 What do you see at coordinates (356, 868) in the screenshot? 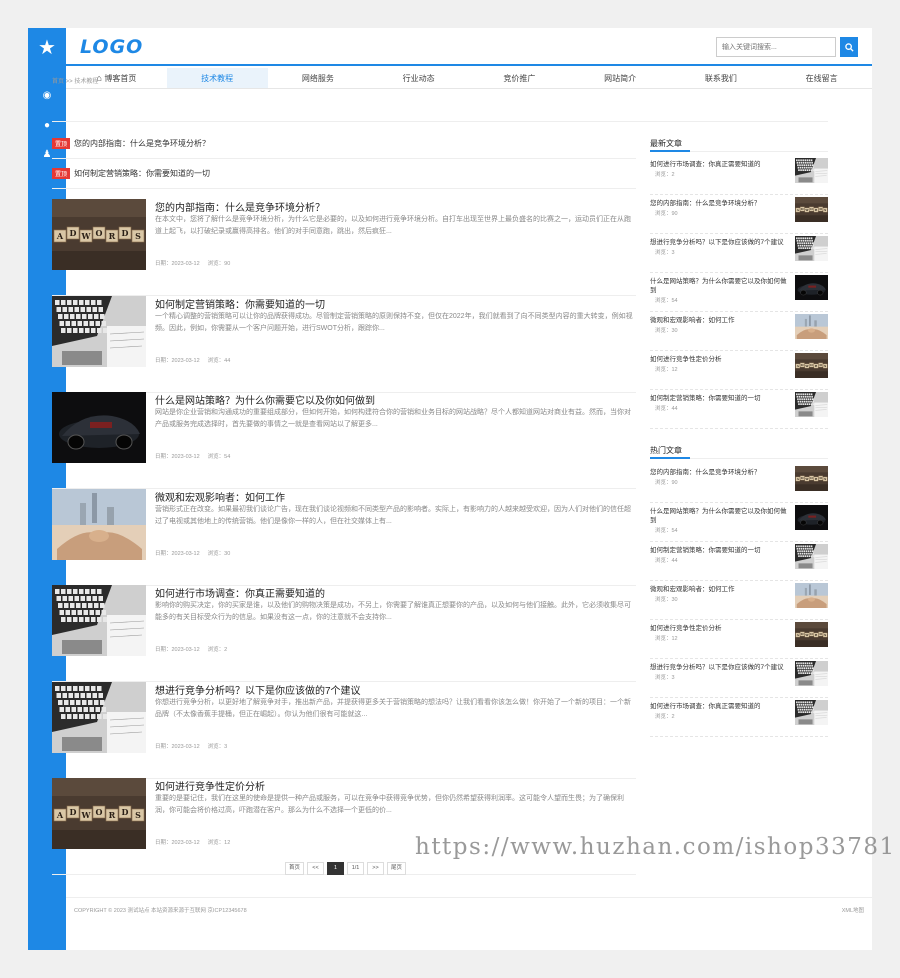
I see `pager-button: 1/1` at bounding box center [356, 868].